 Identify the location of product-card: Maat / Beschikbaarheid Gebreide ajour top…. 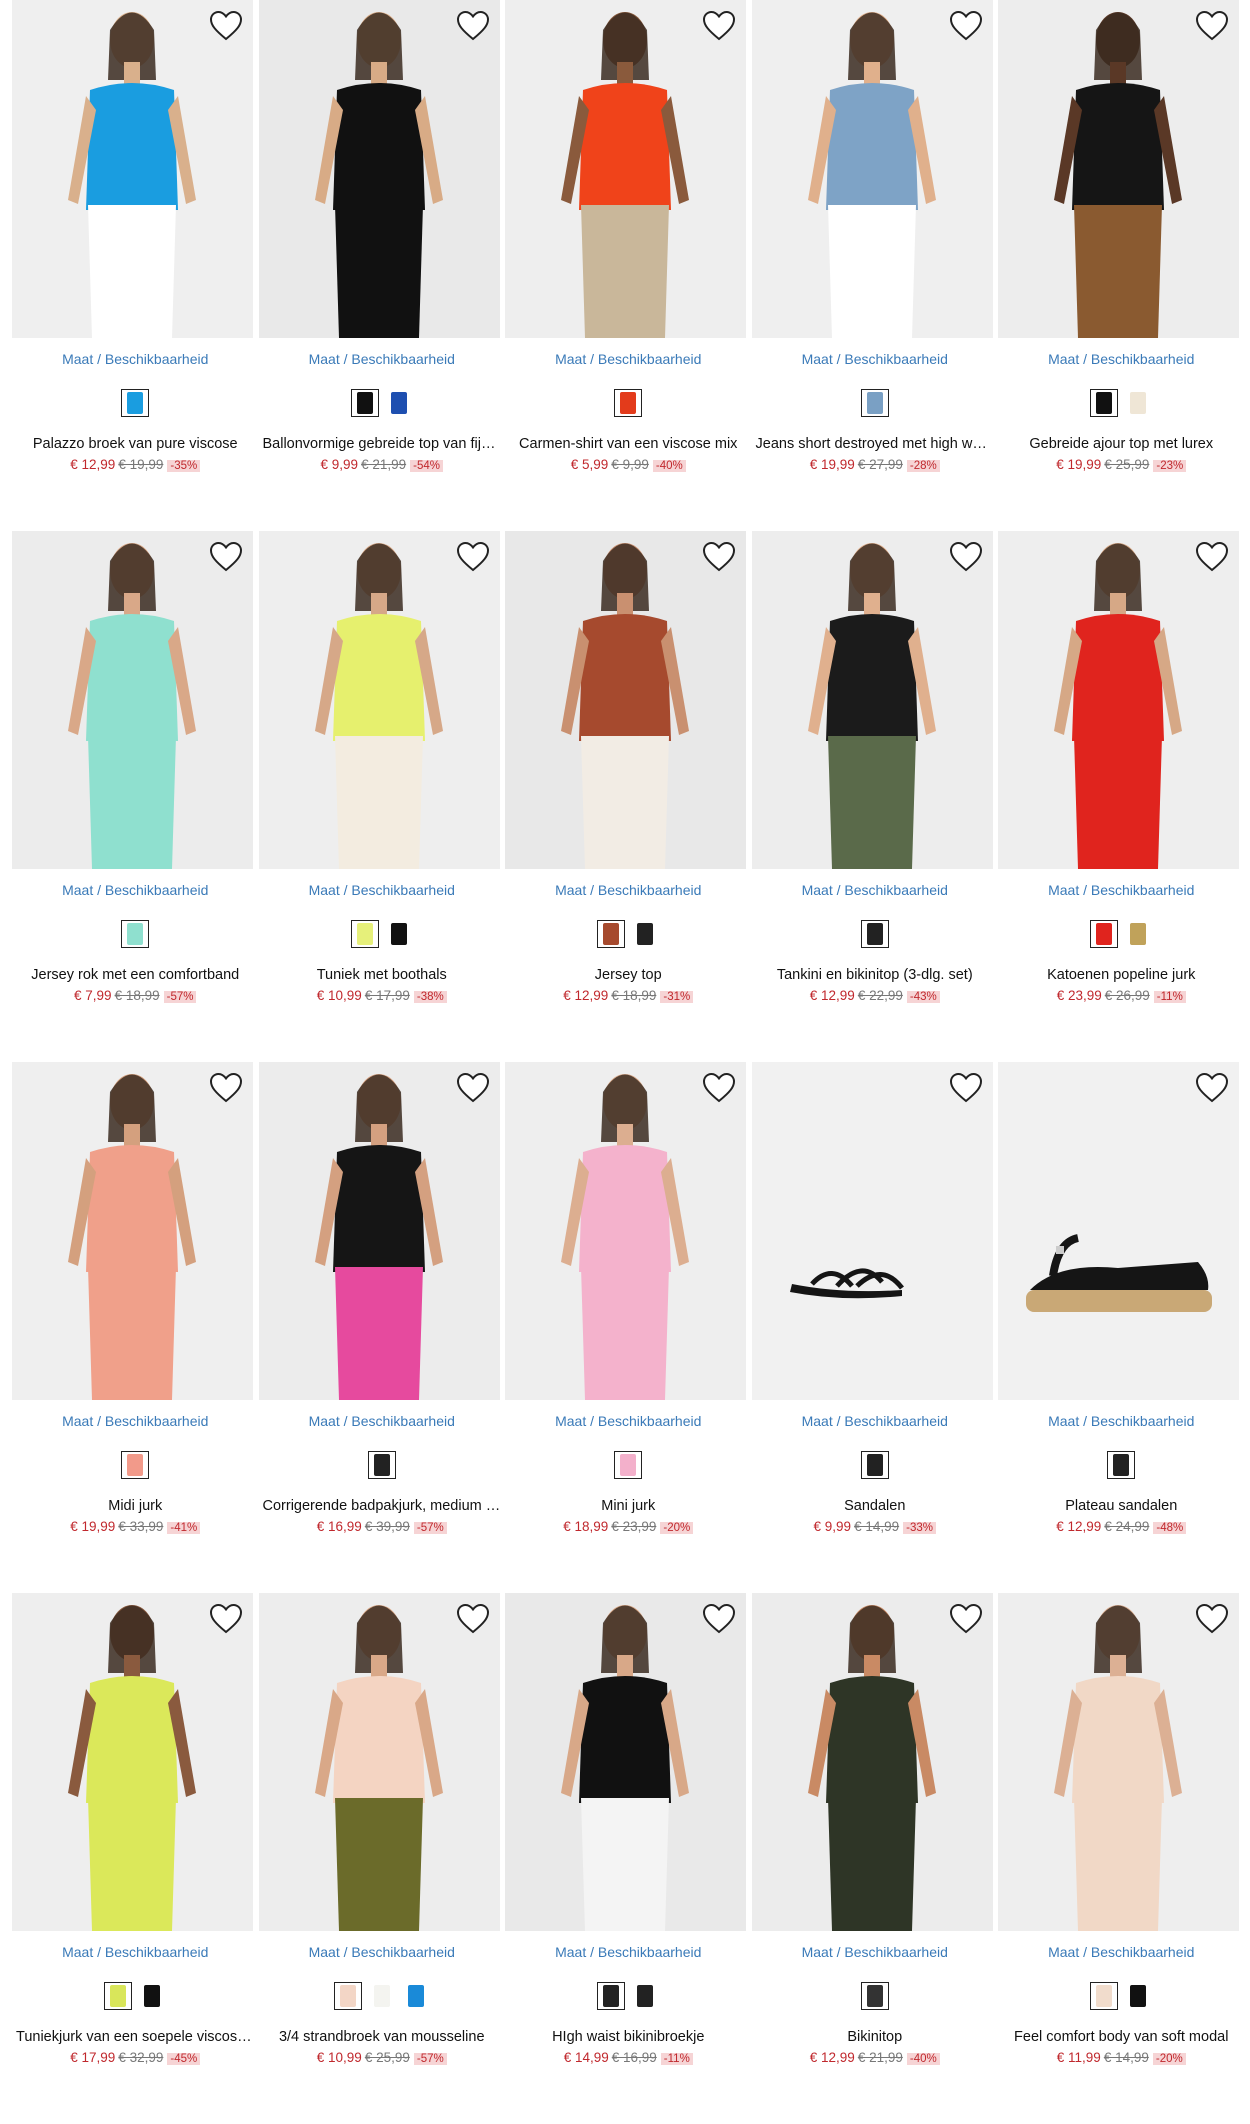
(1121, 237).